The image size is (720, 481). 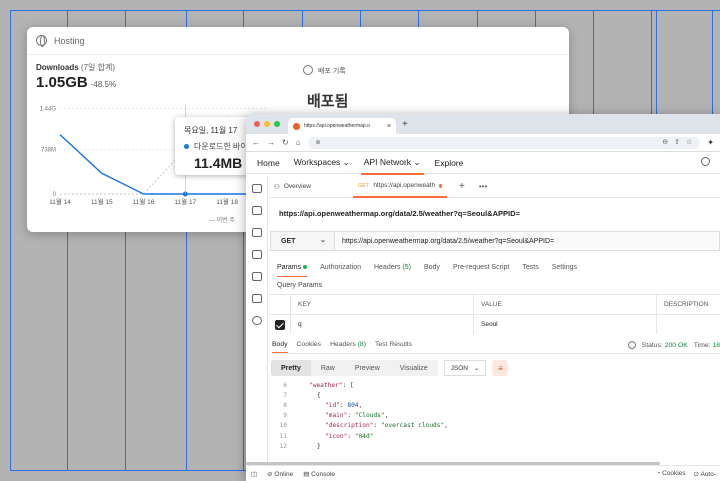 What do you see at coordinates (348, 344) in the screenshot?
I see `resp-tab-headers: Headers (8)` at bounding box center [348, 344].